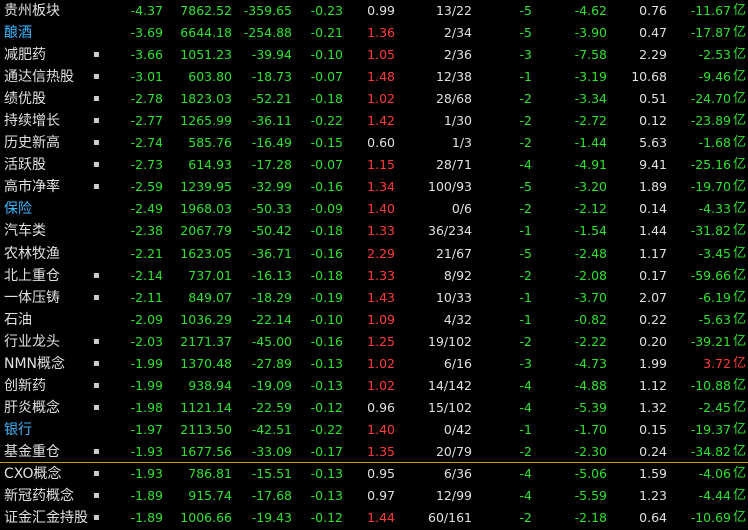 This screenshot has width=748, height=530. Describe the element at coordinates (653, 429) in the screenshot. I see `turnover-rate-cell: 0.15` at that location.